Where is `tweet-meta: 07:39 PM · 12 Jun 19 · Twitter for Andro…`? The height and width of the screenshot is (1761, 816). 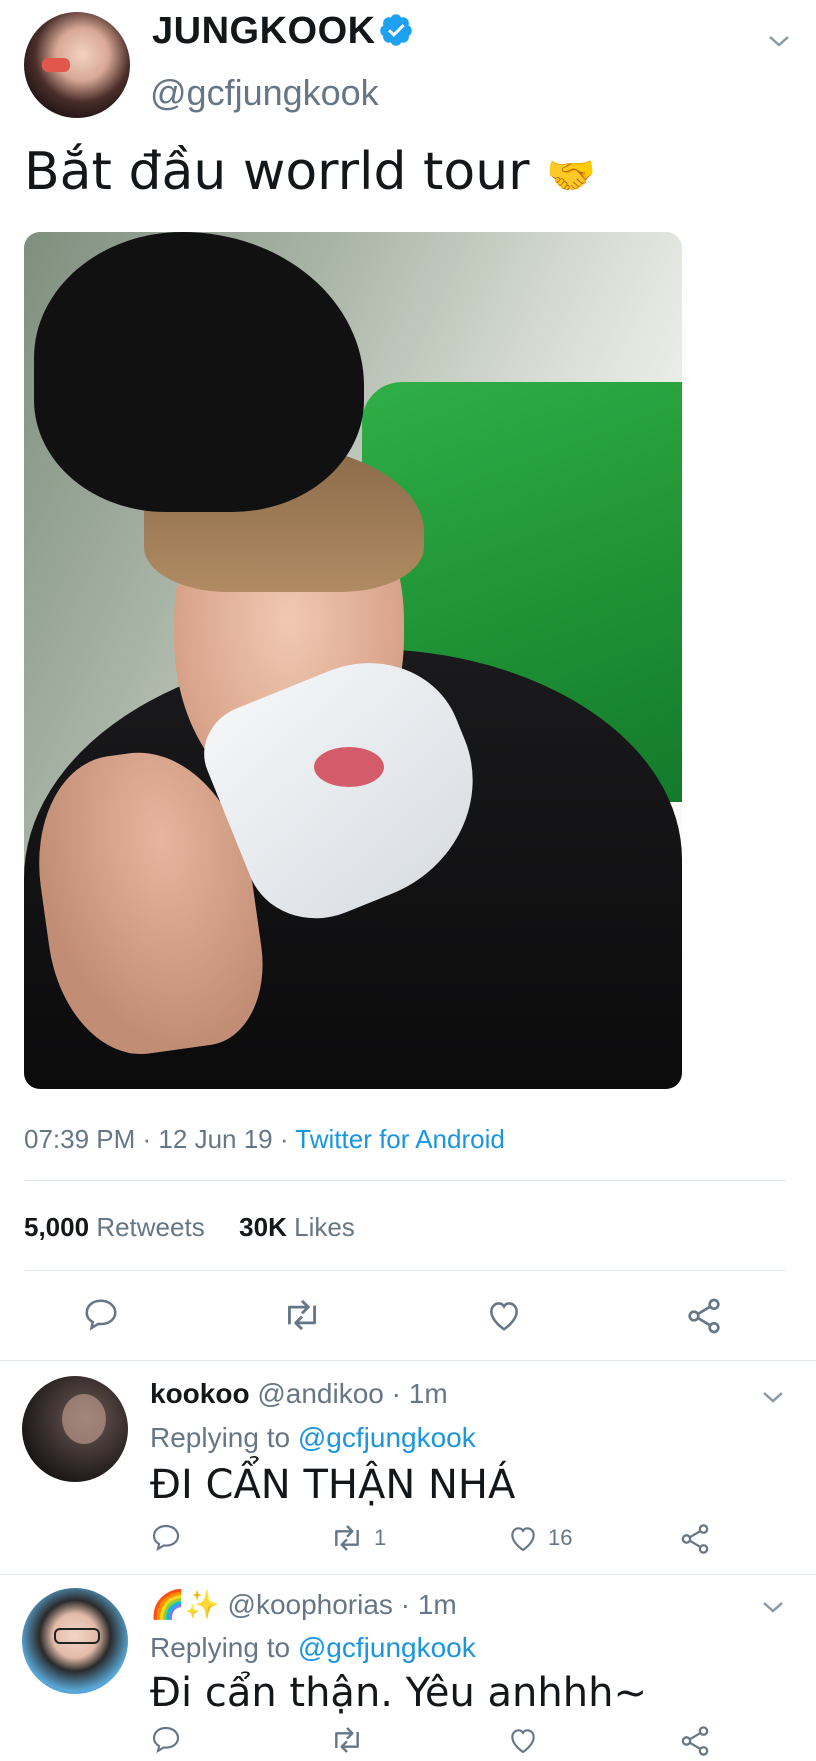 tweet-meta: 07:39 PM · 12 Jun 19 · Twitter for Andro… is located at coordinates (264, 1139).